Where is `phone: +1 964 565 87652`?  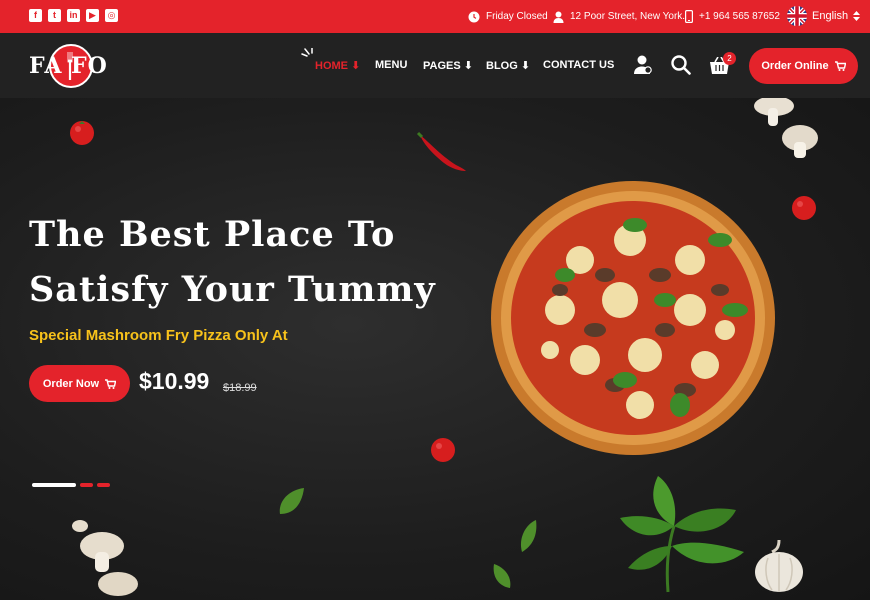 phone: +1 964 565 87652 is located at coordinates (732, 16).